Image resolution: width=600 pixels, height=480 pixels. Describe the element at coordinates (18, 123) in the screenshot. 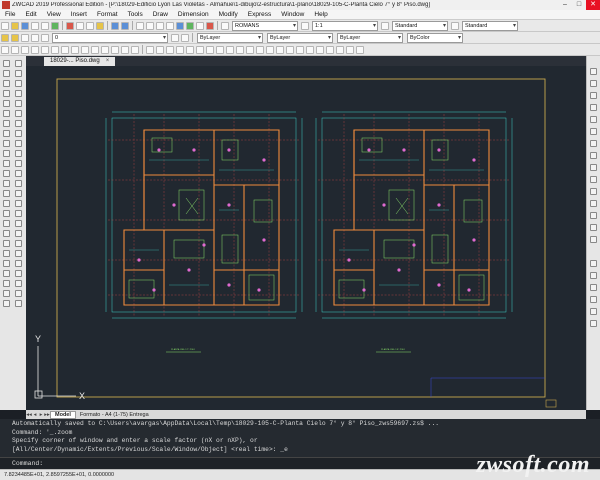

I see `point-icon` at that location.